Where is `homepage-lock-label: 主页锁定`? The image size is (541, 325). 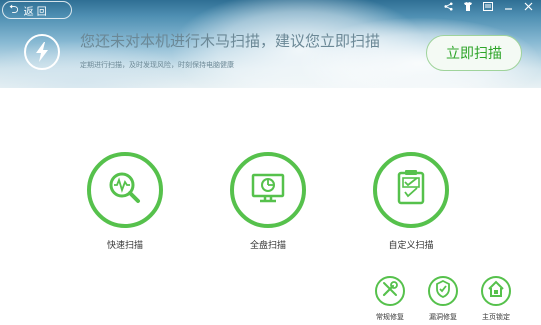
homepage-lock-label: 主页锁定 is located at coordinates (496, 317).